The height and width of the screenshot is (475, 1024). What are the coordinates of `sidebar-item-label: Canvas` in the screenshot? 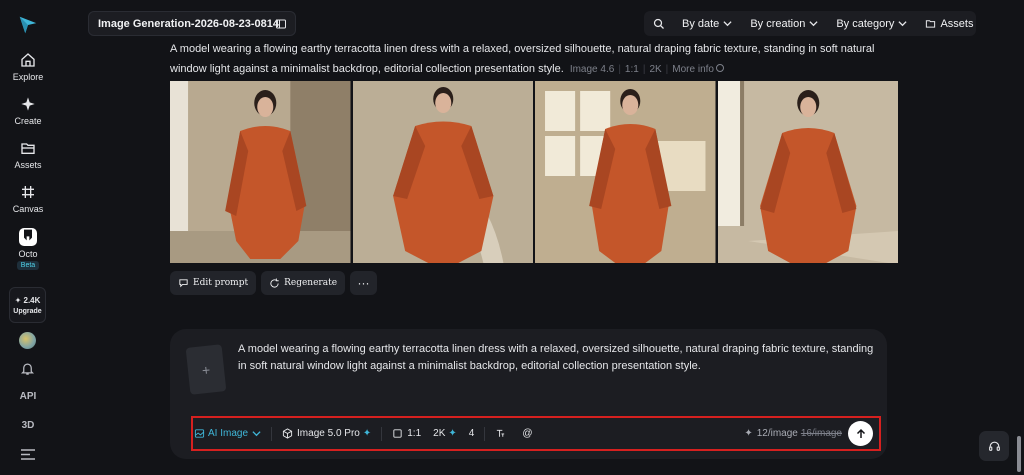 It's located at (28, 209).